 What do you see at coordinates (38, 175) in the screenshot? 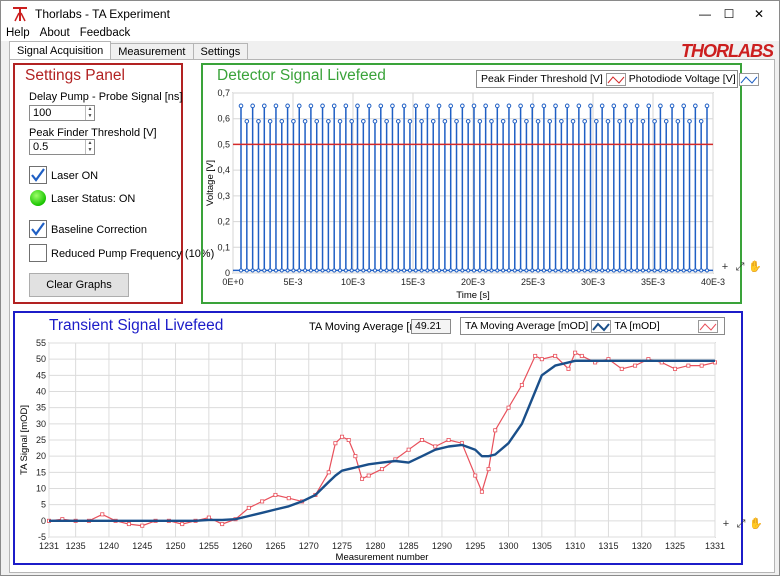
I see `laser-on-checkbox` at bounding box center [38, 175].